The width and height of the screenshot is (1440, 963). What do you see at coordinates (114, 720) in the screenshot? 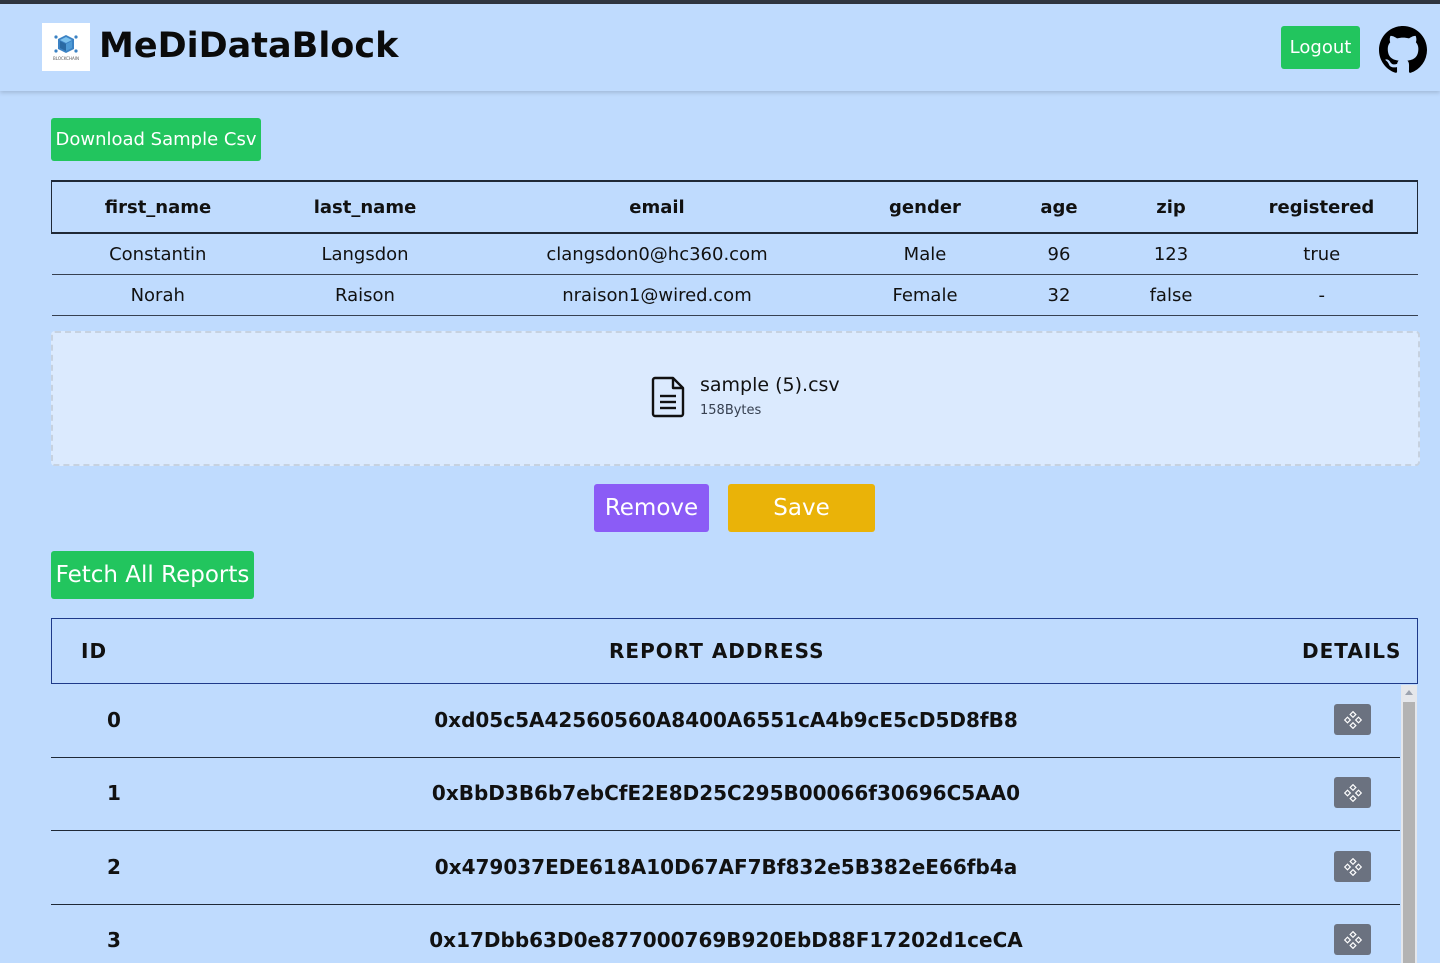
I see `report-id: 0` at bounding box center [114, 720].